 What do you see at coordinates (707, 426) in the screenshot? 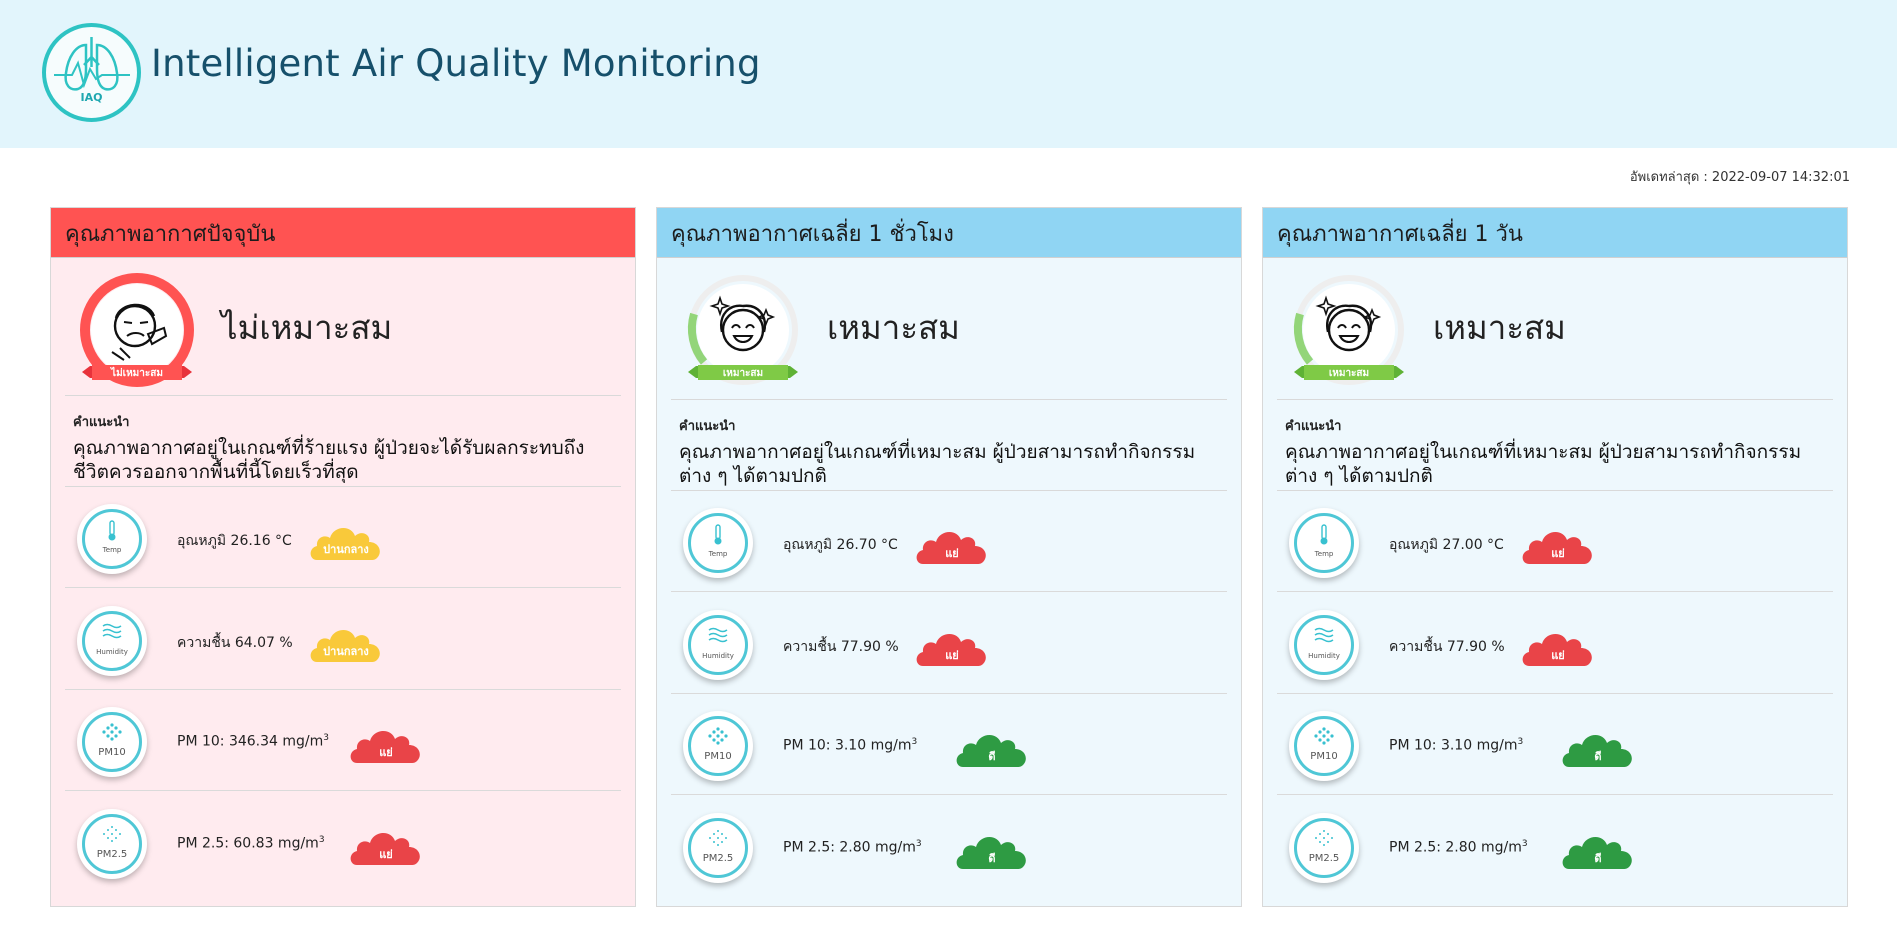
I see `advice-label: คำแนะนำ` at bounding box center [707, 426].